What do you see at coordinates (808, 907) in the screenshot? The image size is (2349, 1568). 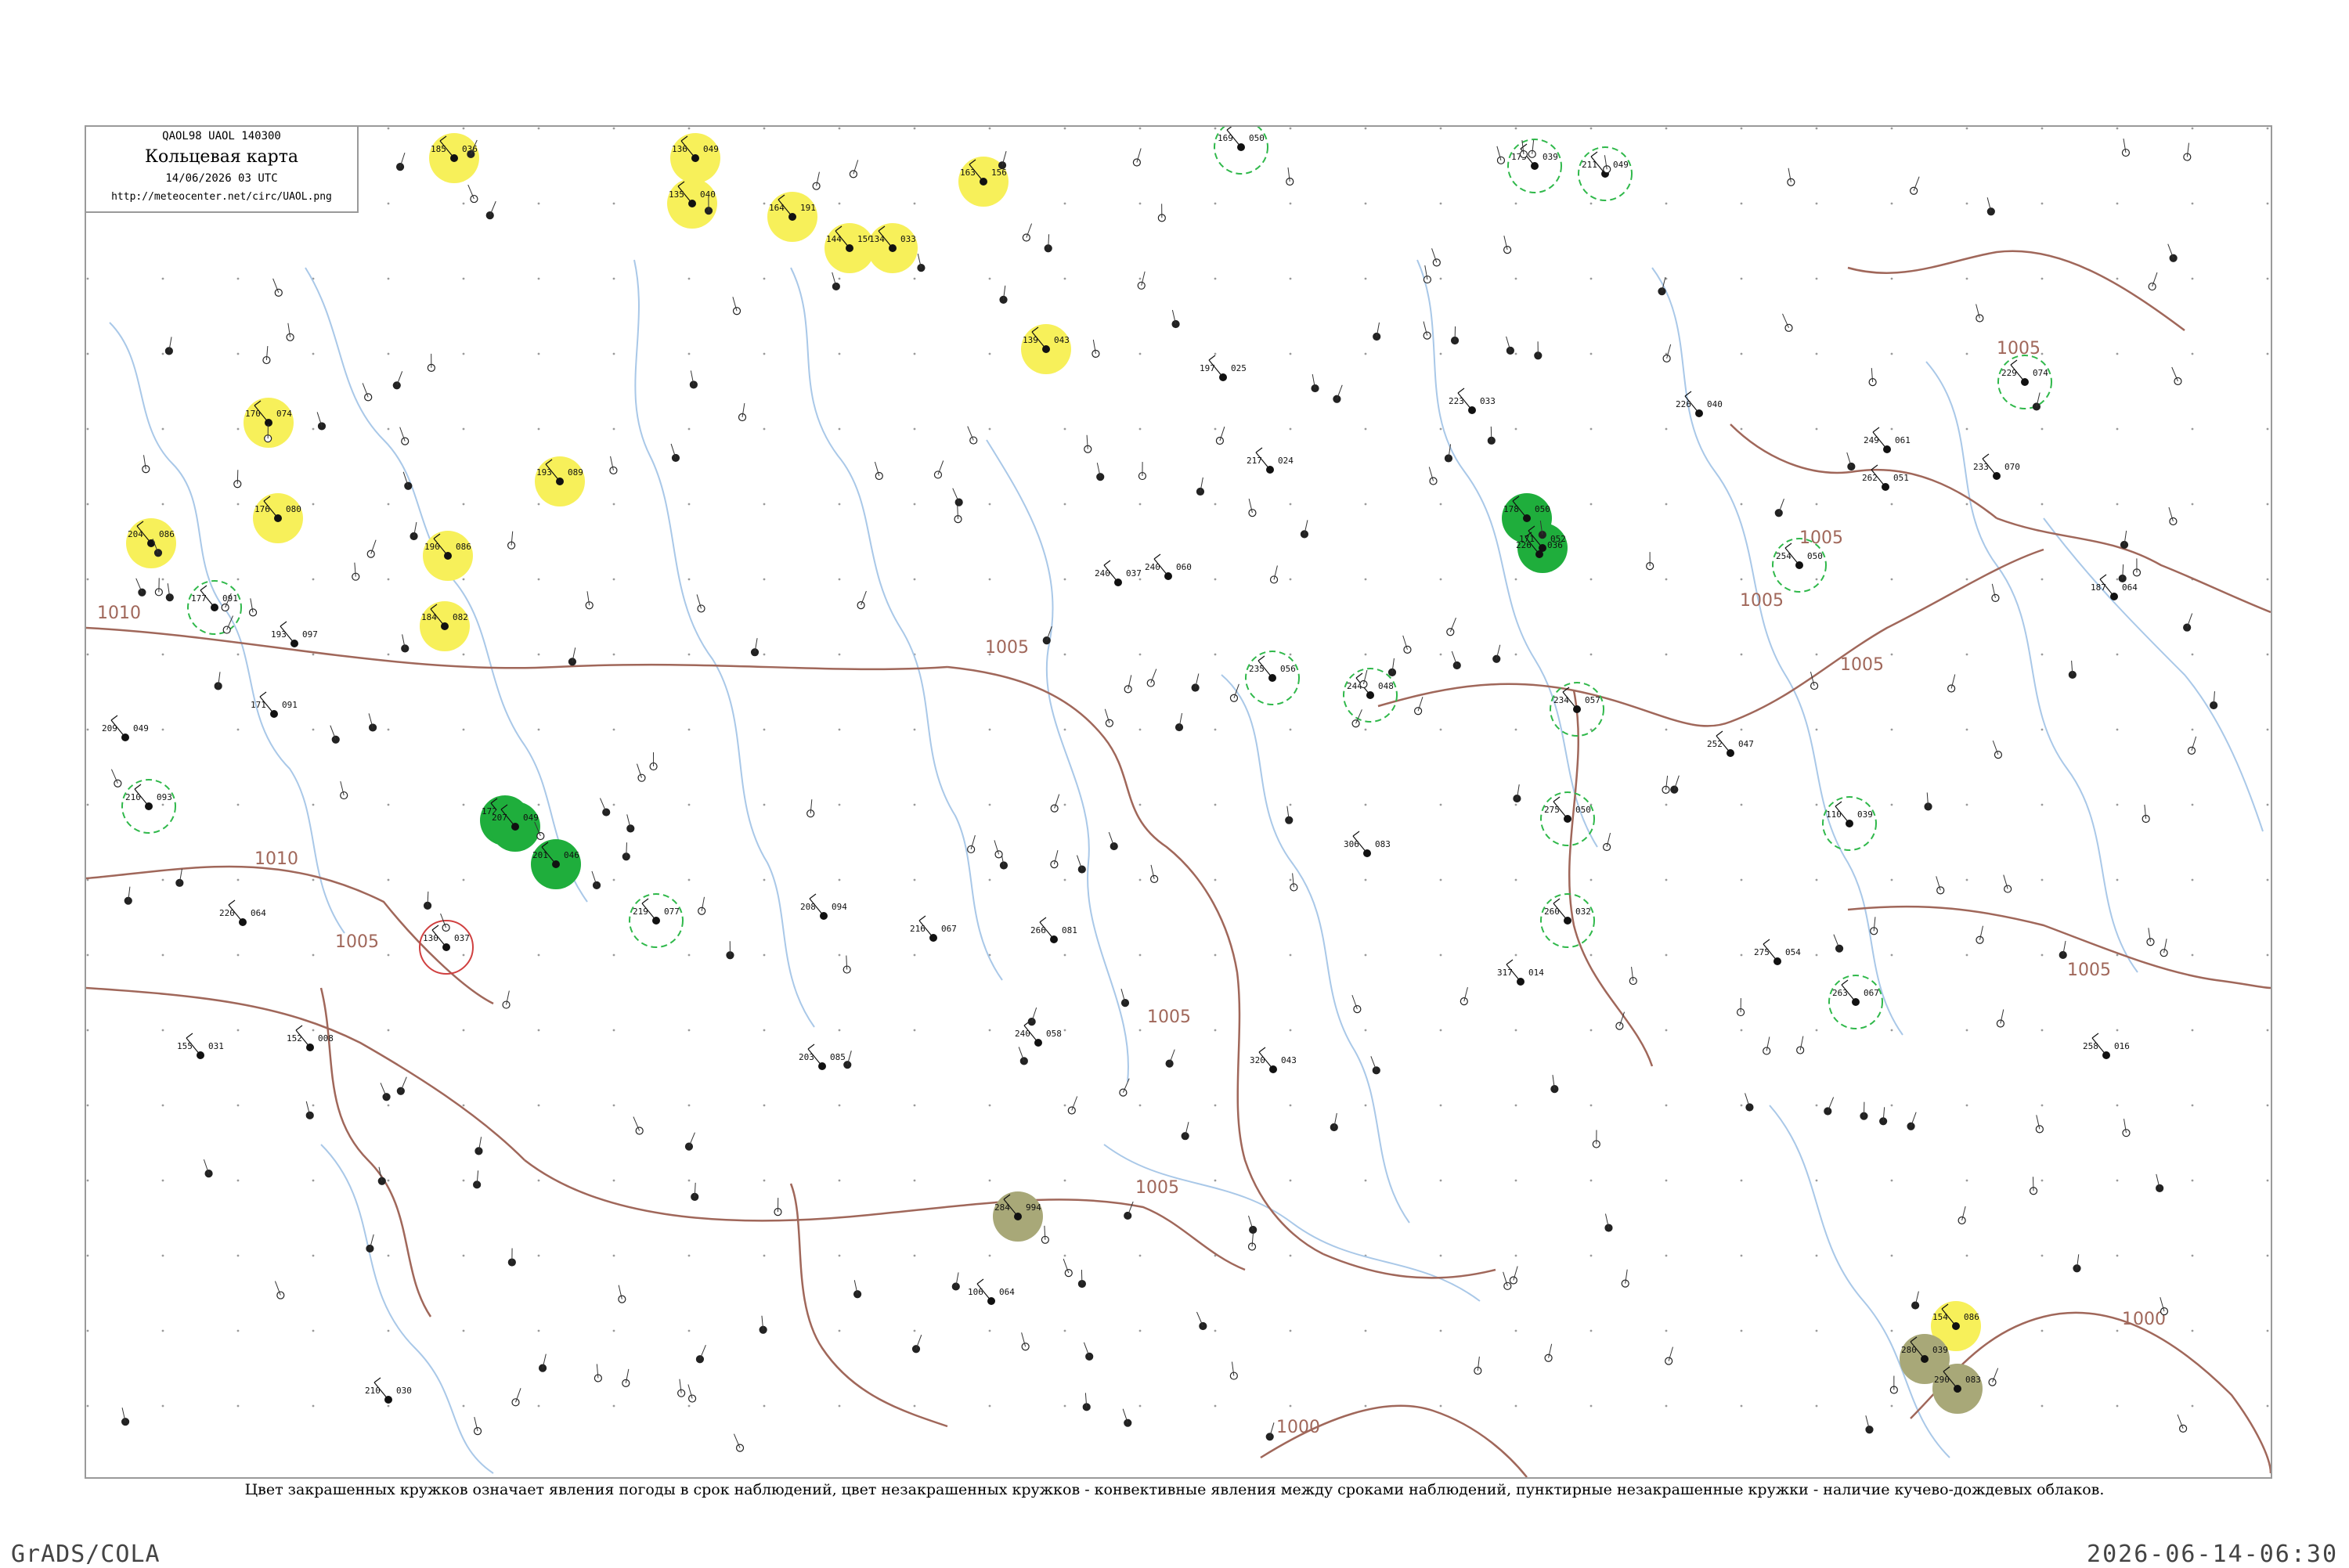 I see `station-temperature: 208` at bounding box center [808, 907].